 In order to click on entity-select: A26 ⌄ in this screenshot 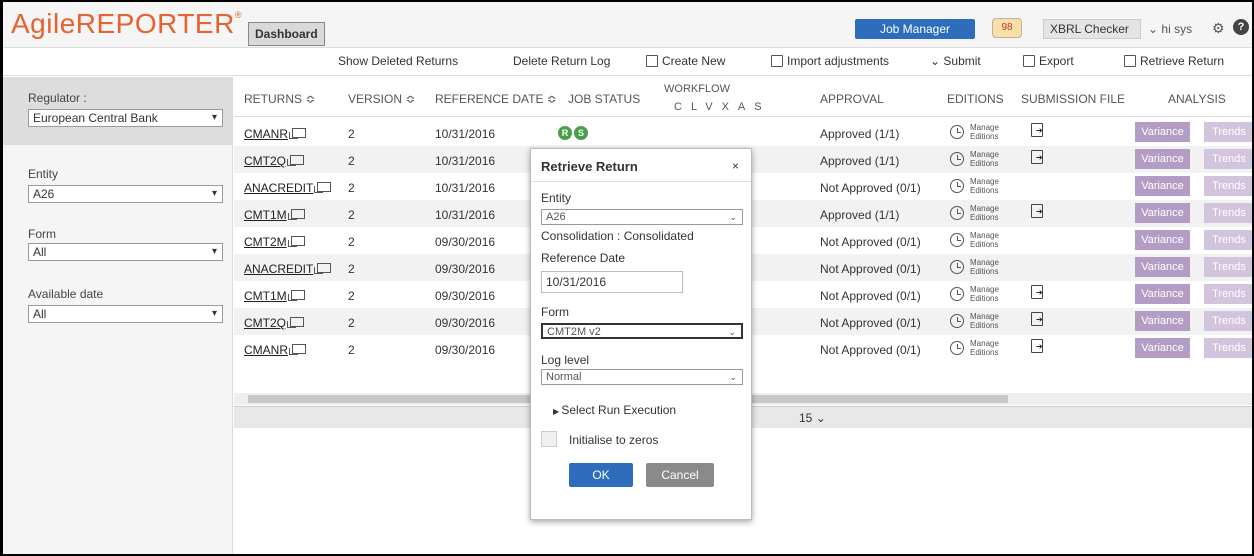, I will do `click(642, 217)`.